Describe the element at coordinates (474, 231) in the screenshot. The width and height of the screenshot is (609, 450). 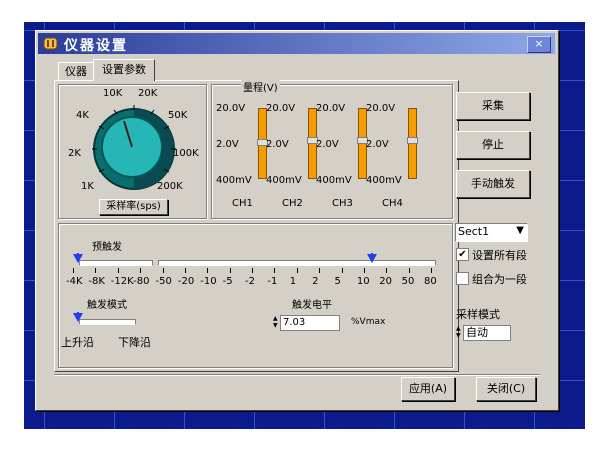
I see `sect-select-value: Sect1` at that location.